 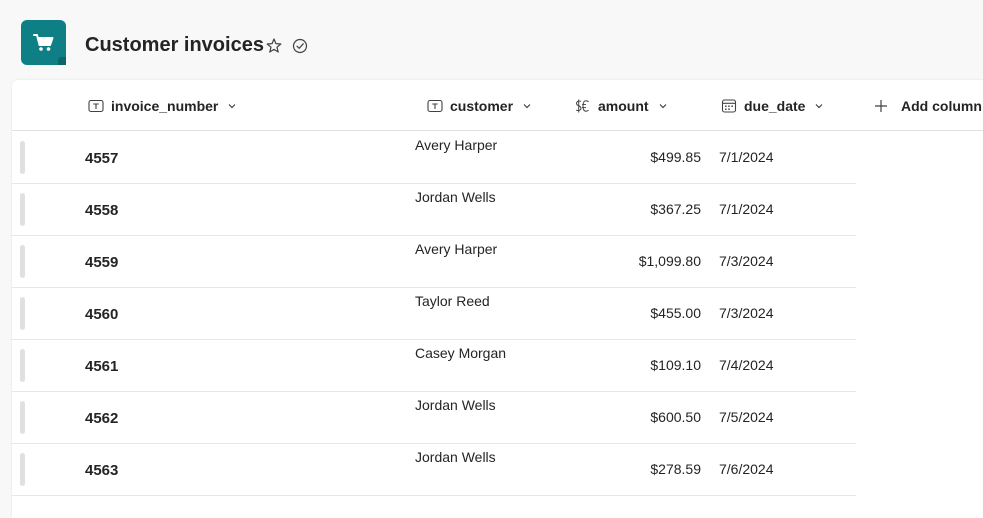 I want to click on column-header-label: customer, so click(x=482, y=105).